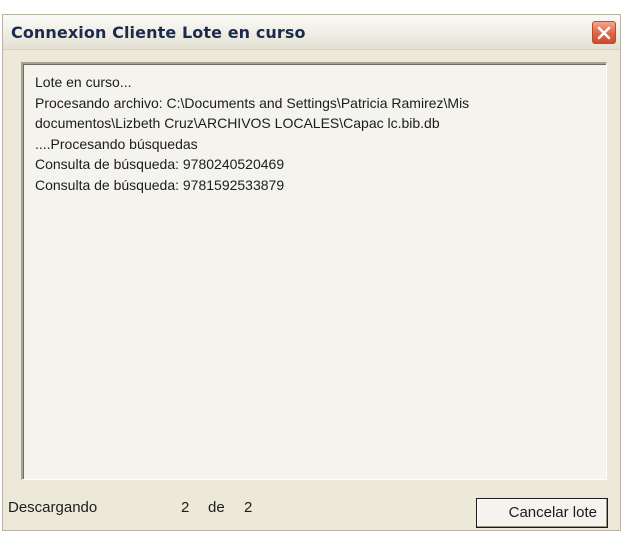  Describe the element at coordinates (185, 507) in the screenshot. I see `status-current-count: 2` at that location.